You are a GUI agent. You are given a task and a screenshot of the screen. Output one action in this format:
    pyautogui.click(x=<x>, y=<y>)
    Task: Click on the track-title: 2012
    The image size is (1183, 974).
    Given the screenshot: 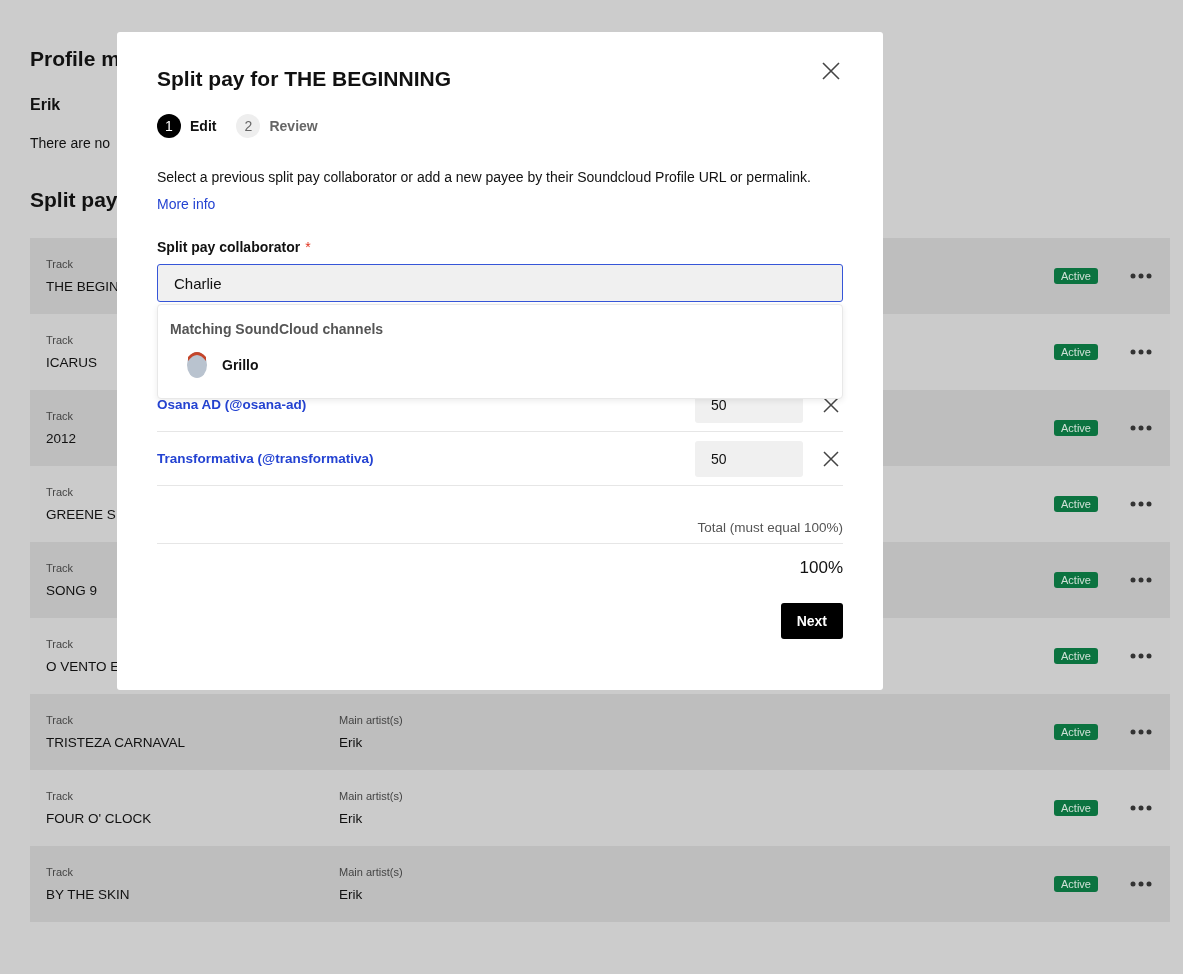 What is the action you would take?
    pyautogui.click(x=61, y=438)
    